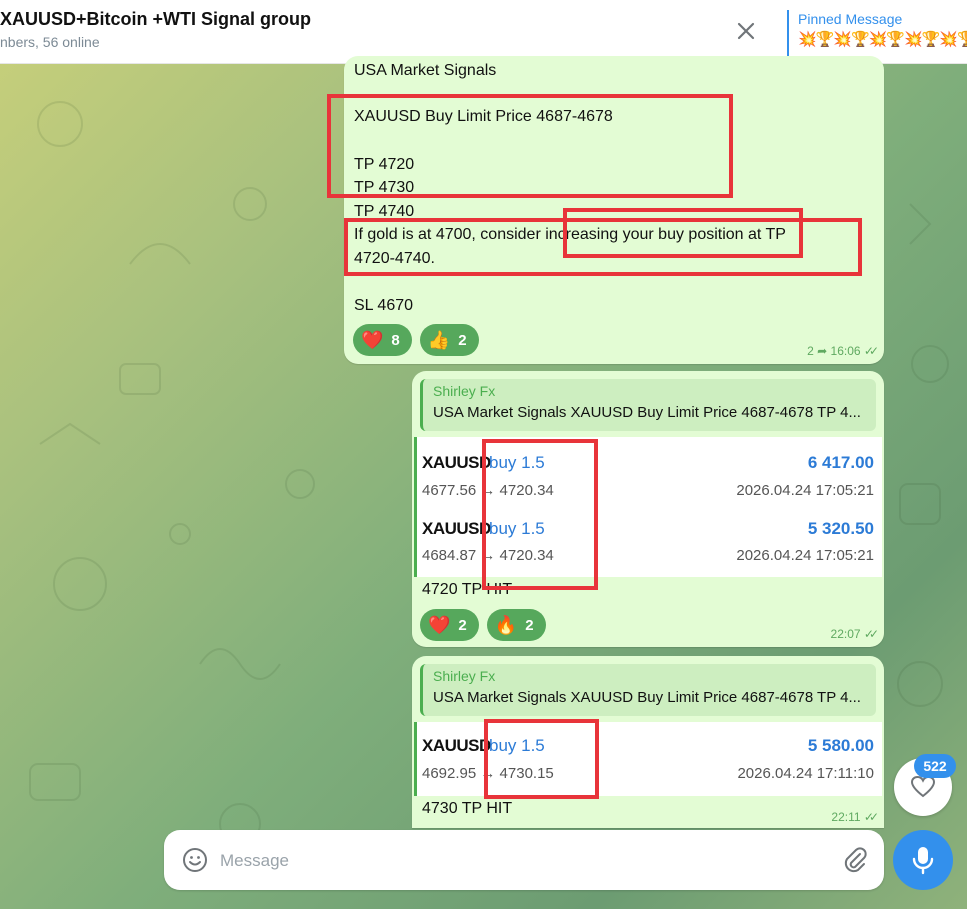  I want to click on message-meta: 22:07 ✓✓, so click(855, 634).